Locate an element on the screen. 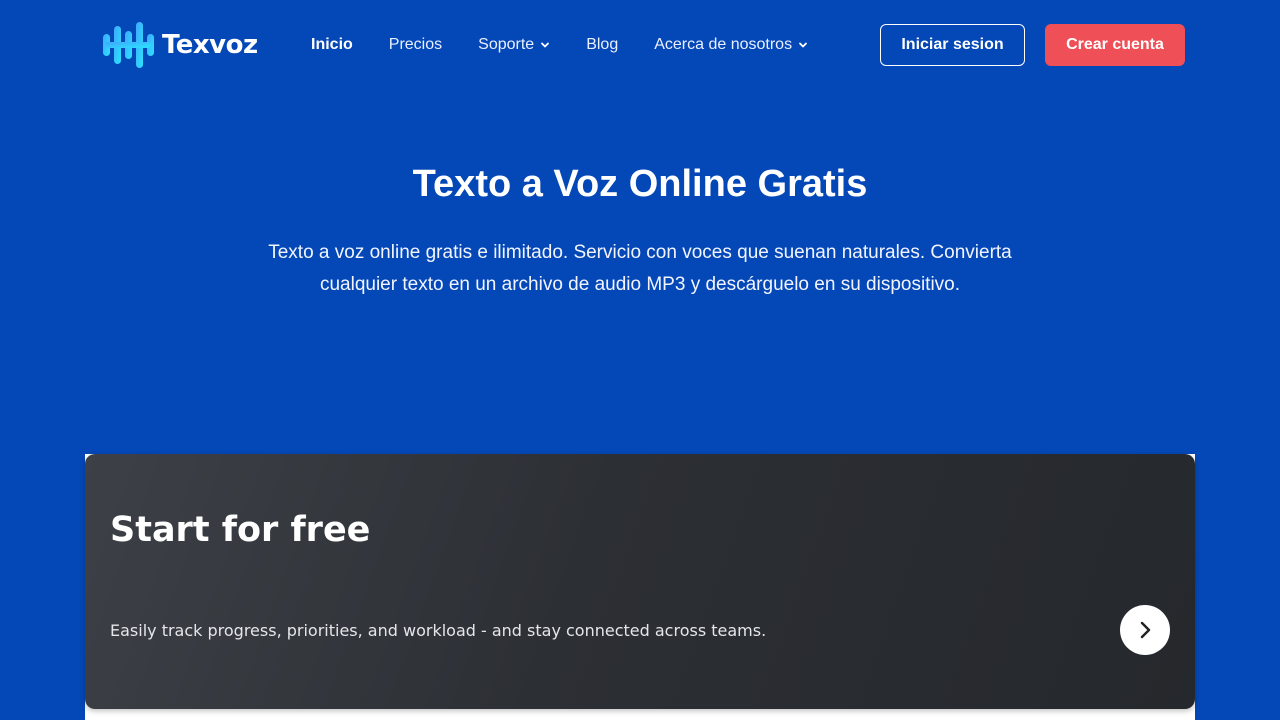 Image resolution: width=1280 pixels, height=720 pixels. nav-item-precios: Precios is located at coordinates (415, 45).